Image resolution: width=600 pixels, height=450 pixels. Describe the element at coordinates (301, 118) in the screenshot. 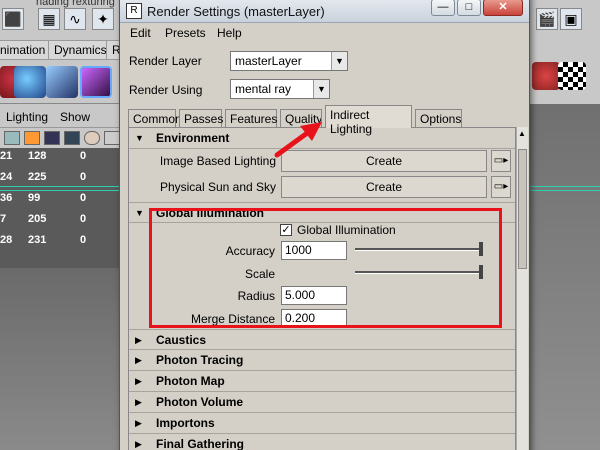

I see `tab-quality: Quality` at that location.